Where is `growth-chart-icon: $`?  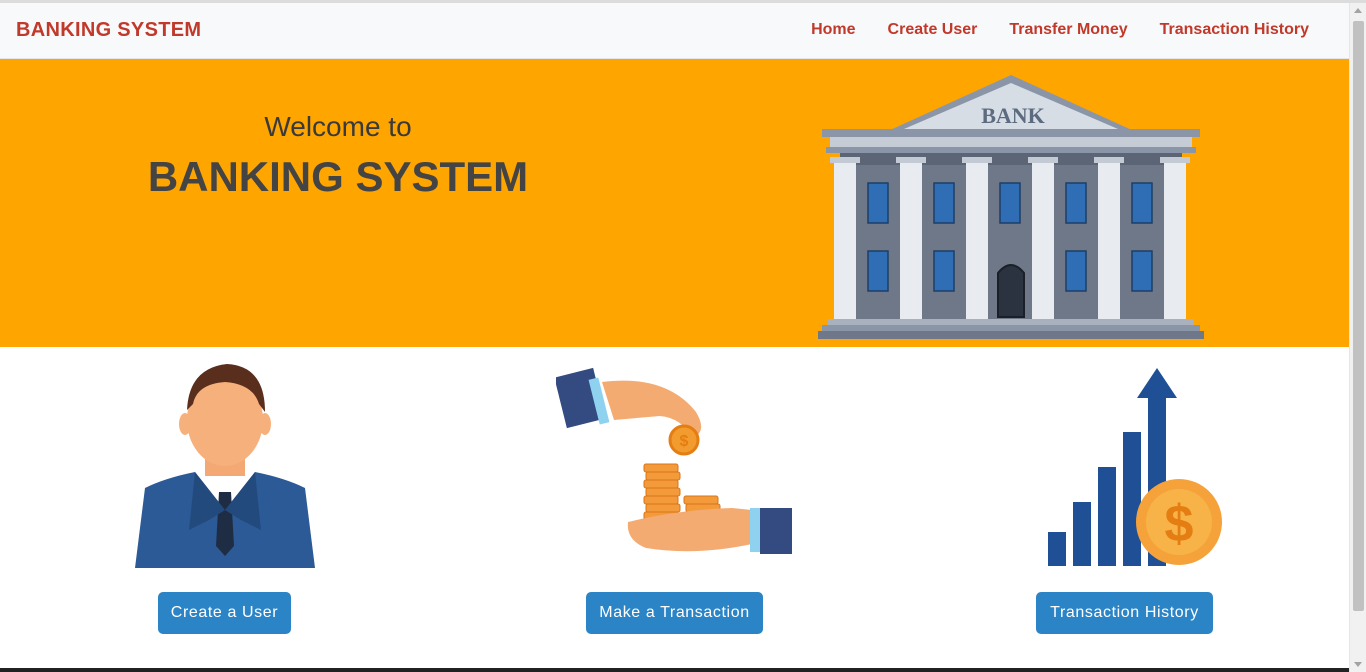 growth-chart-icon: $ is located at coordinates (1135, 467).